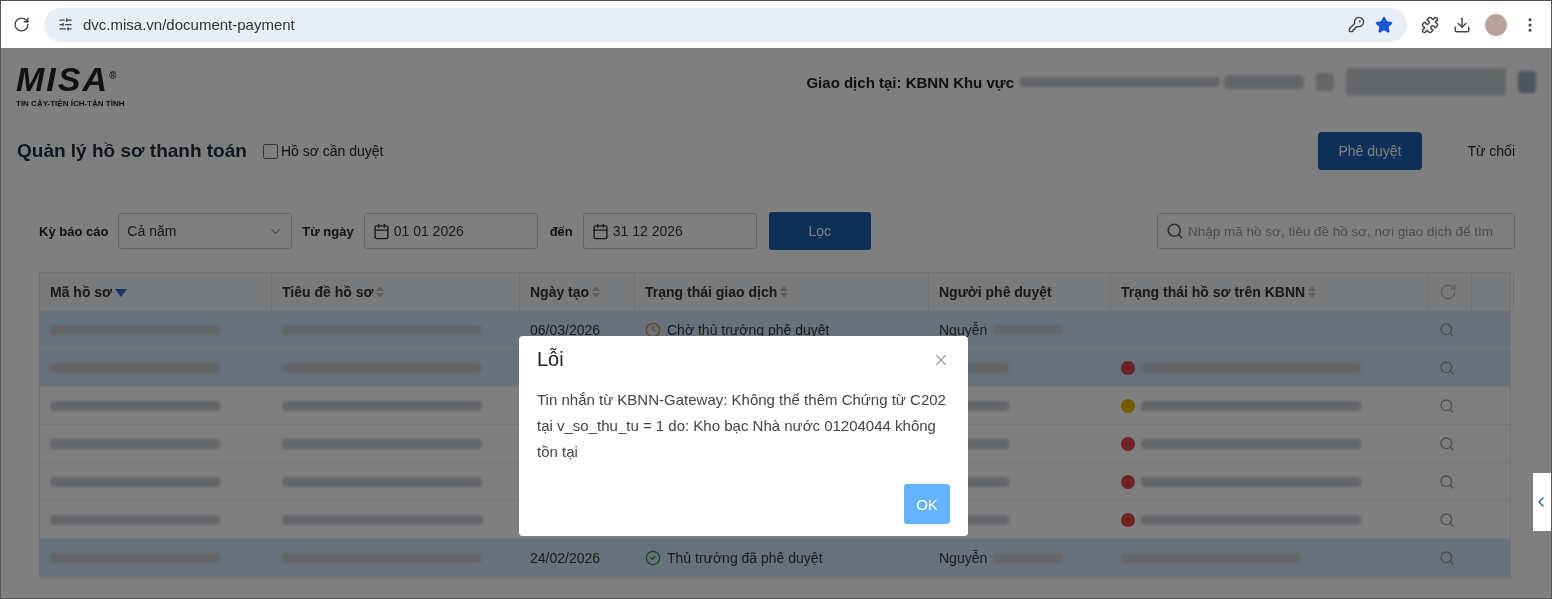 Image resolution: width=1552 pixels, height=599 pixels. Describe the element at coordinates (550, 359) in the screenshot. I see `dialog-title: Lỗi` at that location.